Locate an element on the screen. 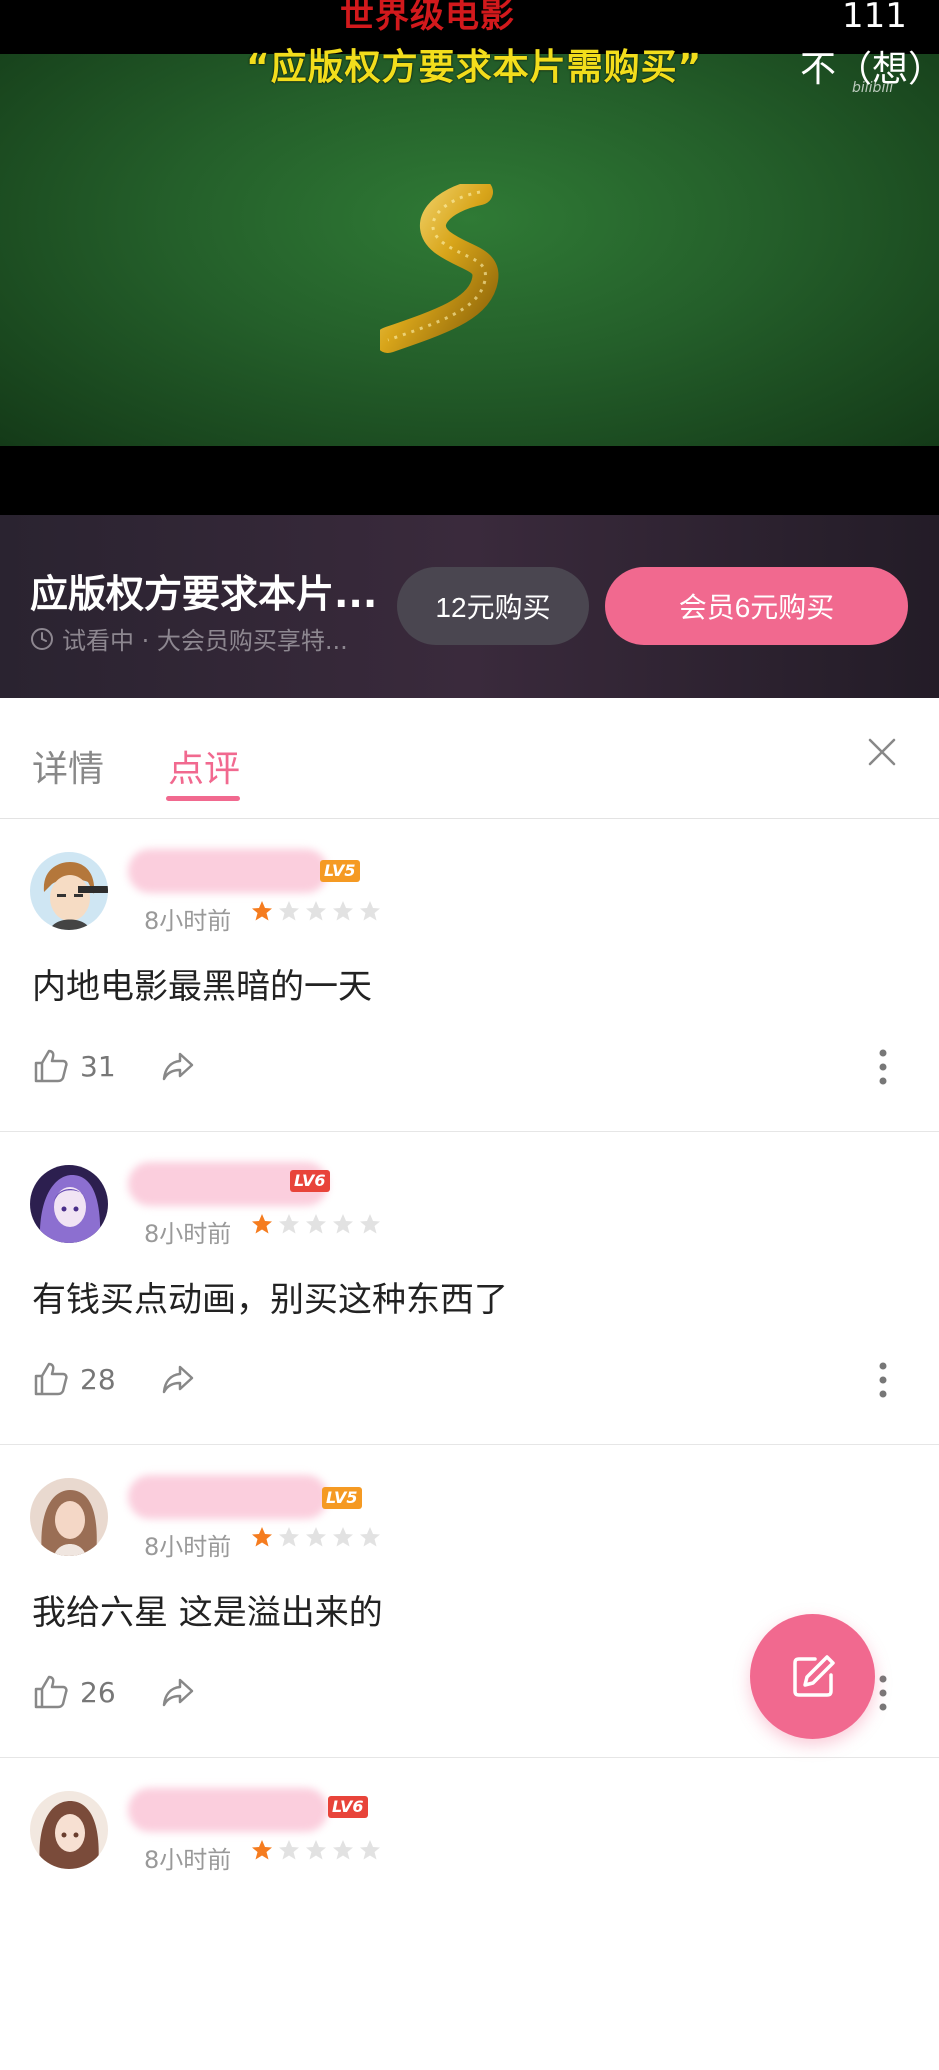 The width and height of the screenshot is (939, 2070). comment-actions: 31 is located at coordinates (114, 1066).